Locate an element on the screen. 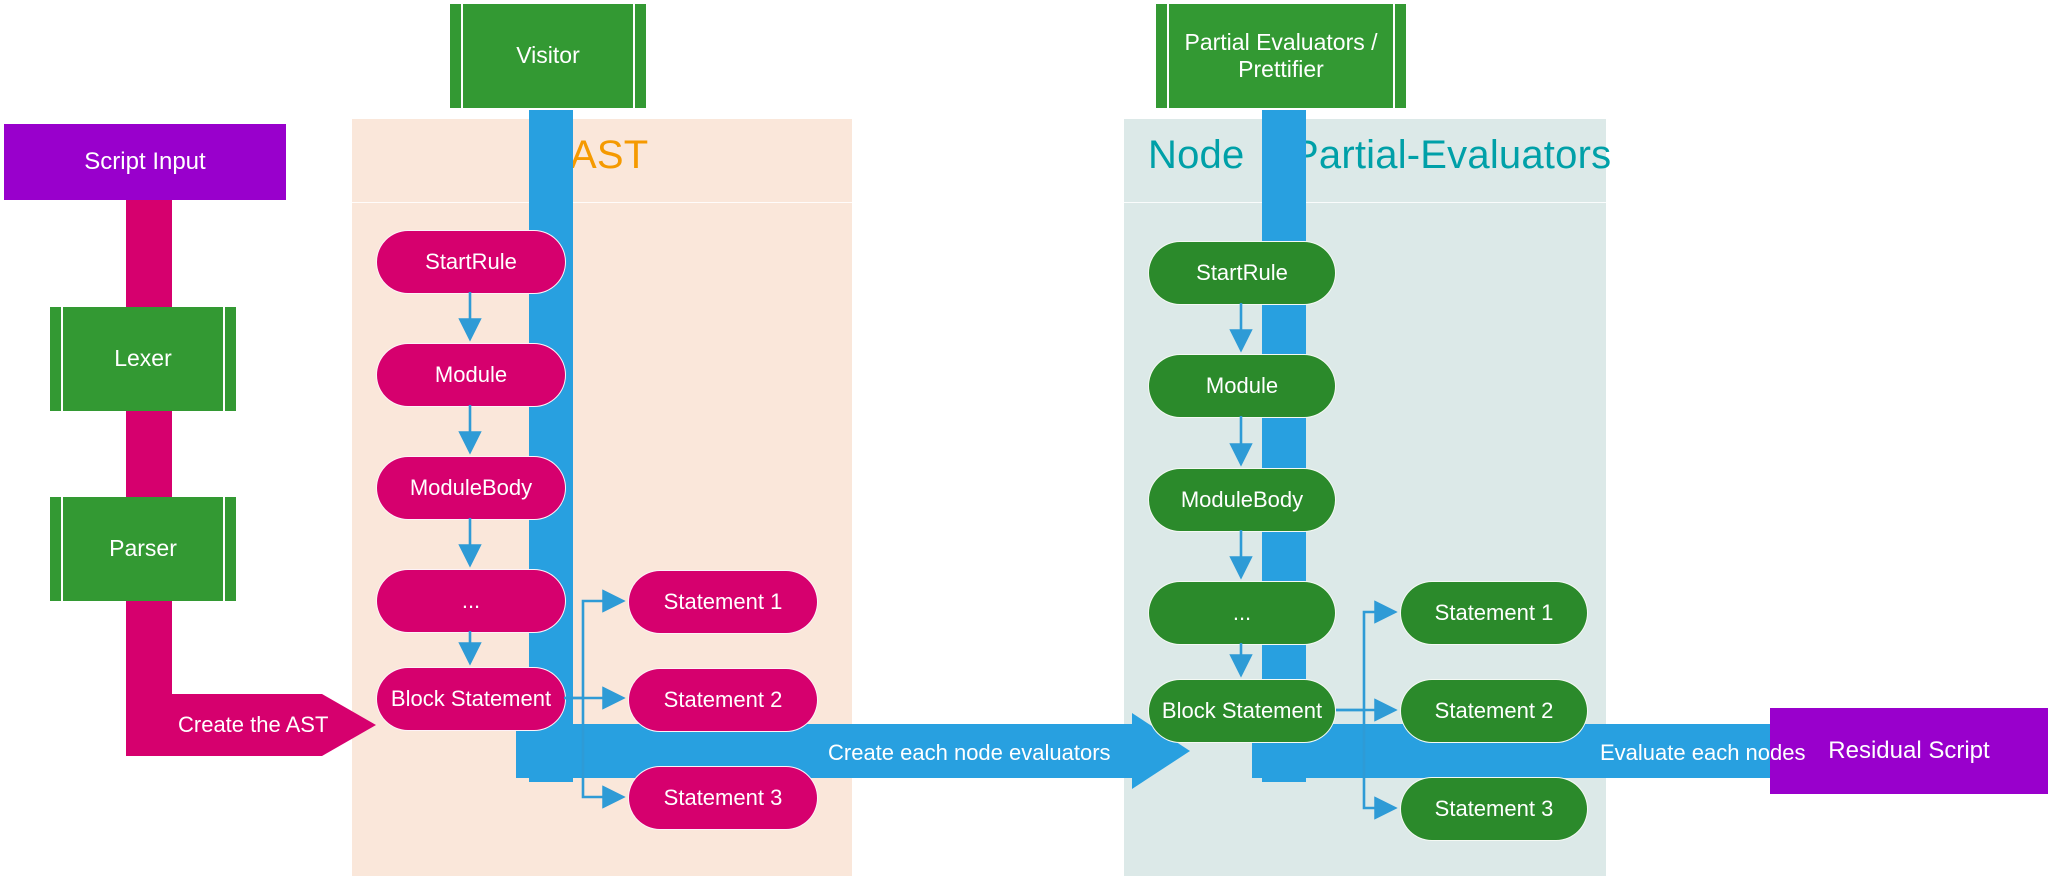 The height and width of the screenshot is (878, 2052). partial-evaluators-box-label-line1: Partial Evaluators / is located at coordinates (1281, 41).